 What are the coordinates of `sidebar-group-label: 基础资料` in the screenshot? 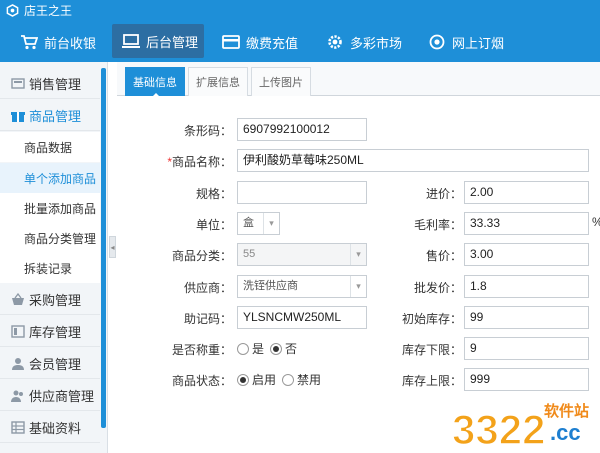 It's located at (55, 428).